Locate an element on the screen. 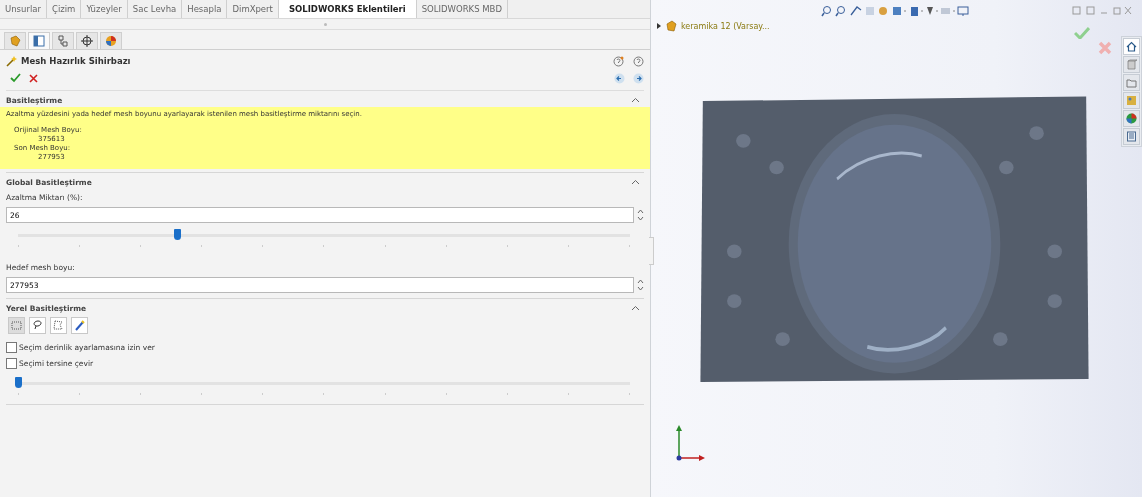  ok-check-icon is located at coordinates (15, 78).